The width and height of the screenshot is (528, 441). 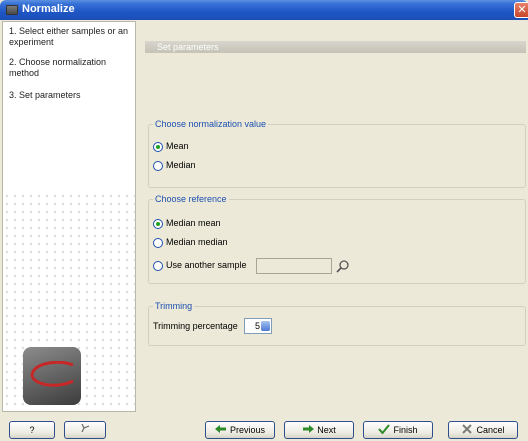 I want to click on step-3: 3. Set parameters, so click(x=45, y=95).